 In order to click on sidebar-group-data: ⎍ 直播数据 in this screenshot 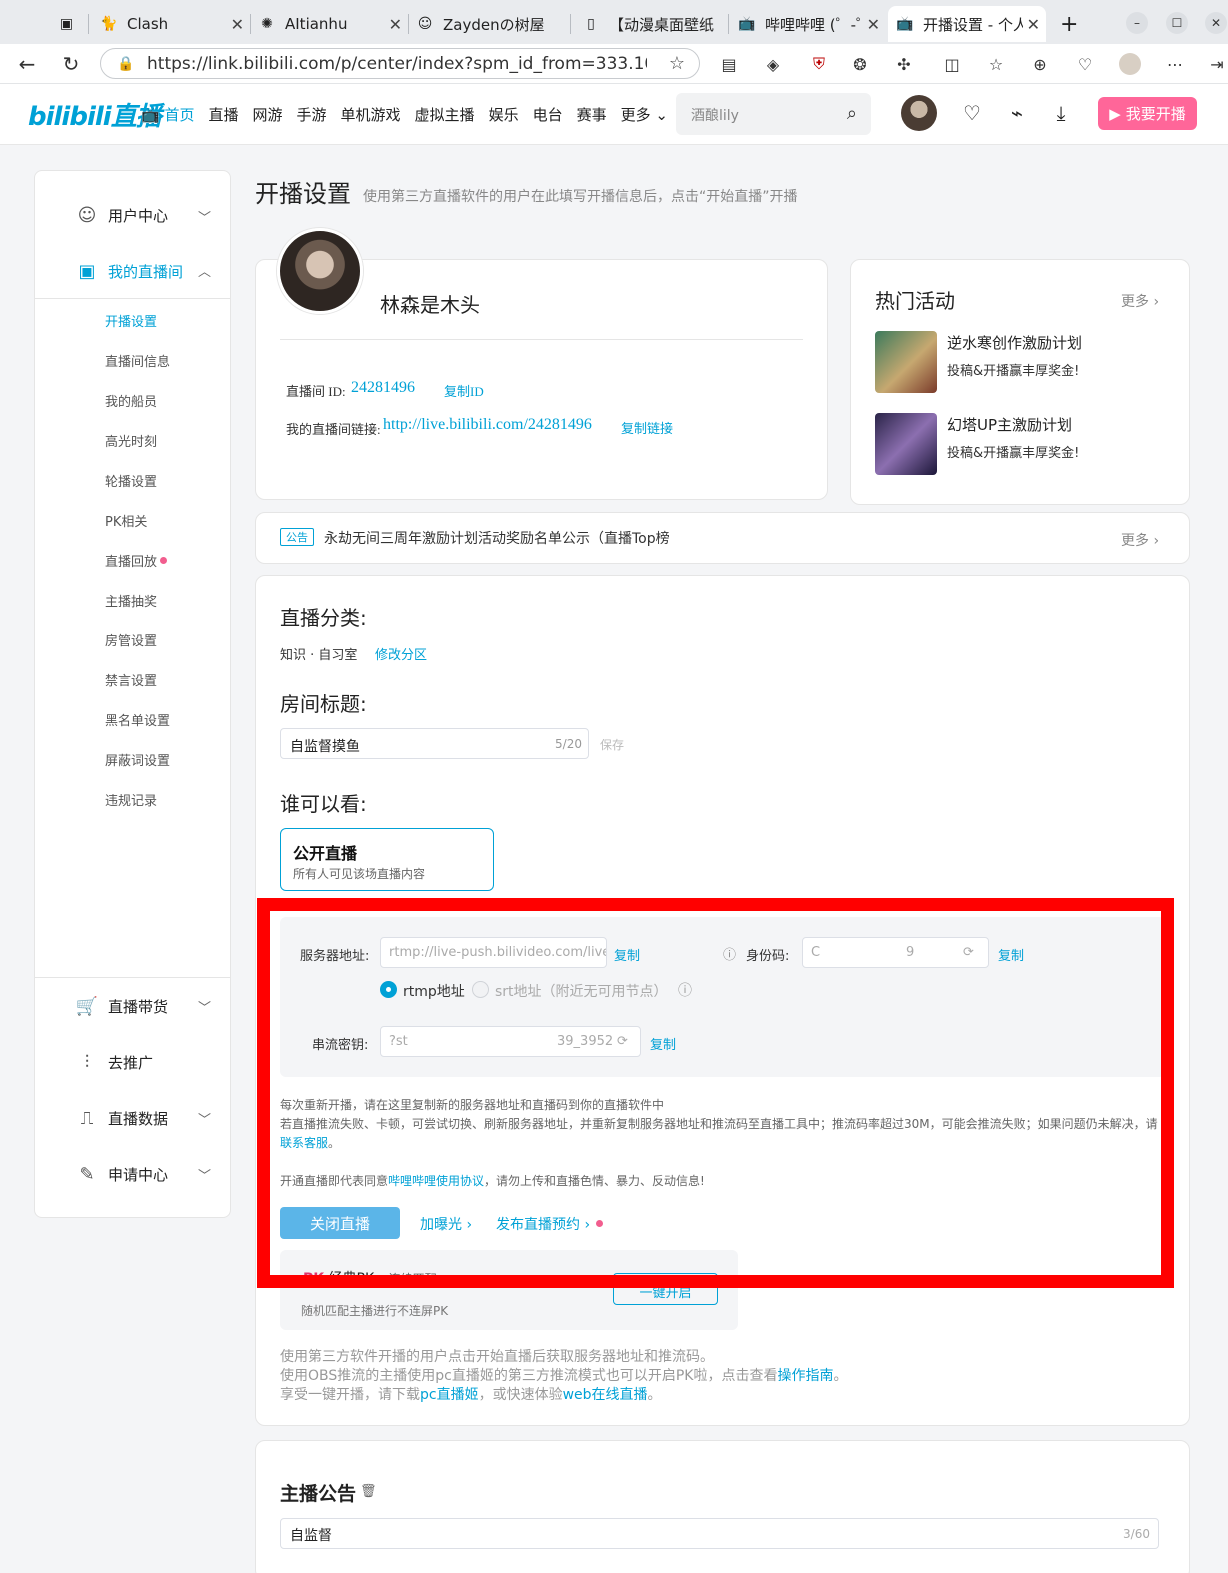, I will do `click(121, 1118)`.